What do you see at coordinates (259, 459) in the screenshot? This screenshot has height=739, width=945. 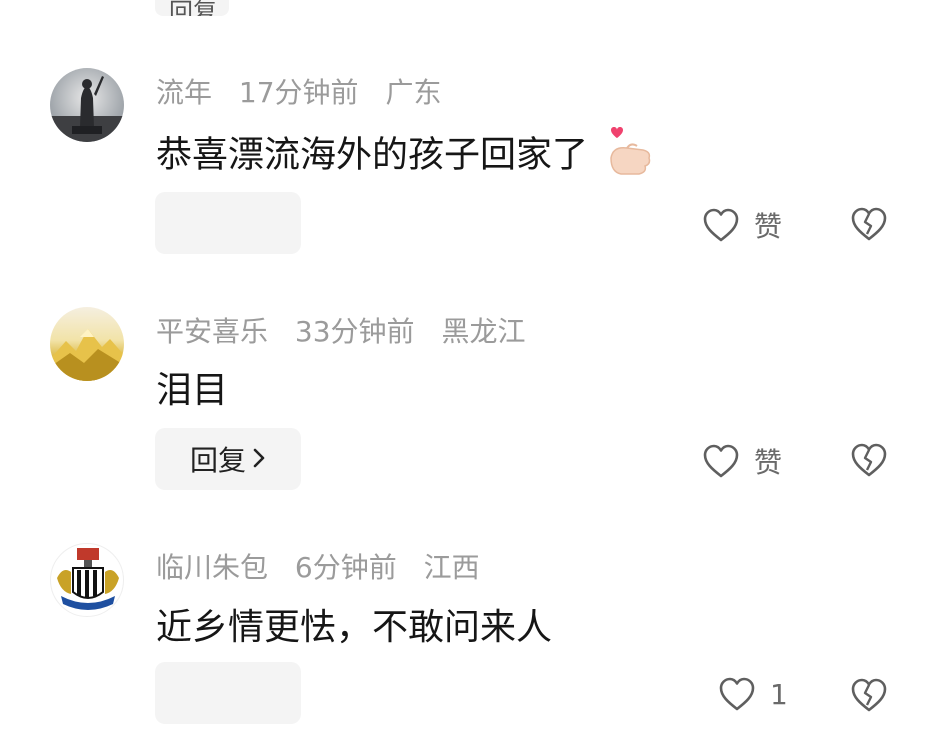 I see `chevron-right-icon` at bounding box center [259, 459].